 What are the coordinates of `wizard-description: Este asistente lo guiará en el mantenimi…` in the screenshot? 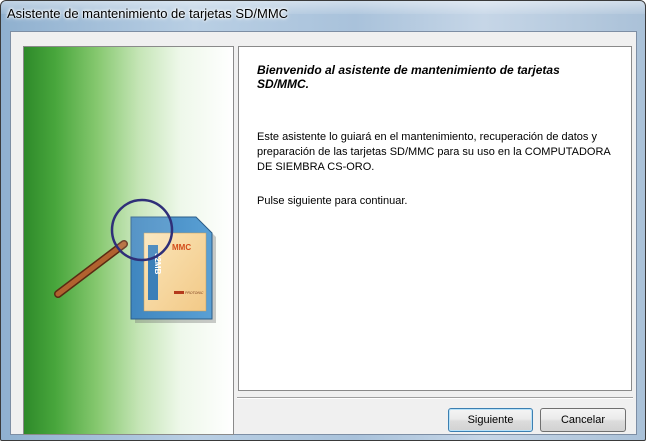 It's located at (434, 152).